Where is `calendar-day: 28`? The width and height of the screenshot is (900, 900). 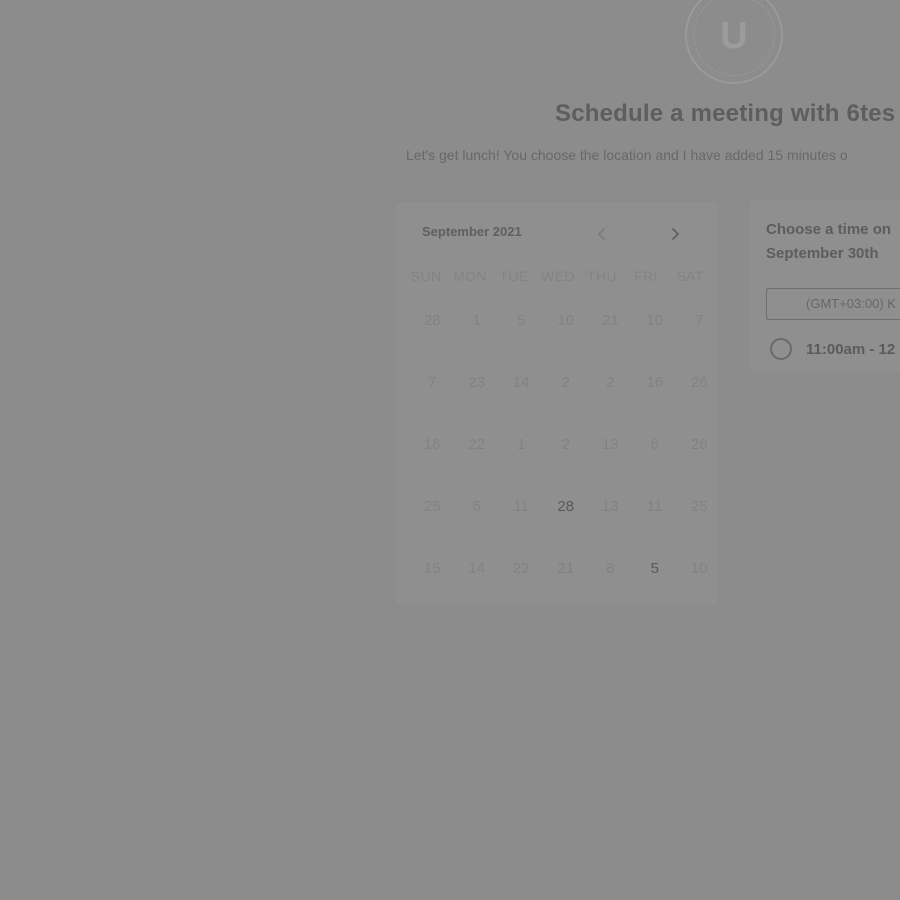
calendar-day: 28 is located at coordinates (432, 320).